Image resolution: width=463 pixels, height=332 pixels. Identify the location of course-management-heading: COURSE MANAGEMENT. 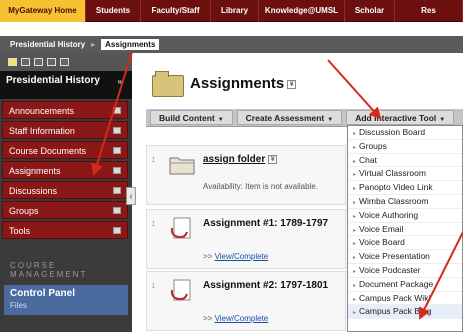
(49, 270).